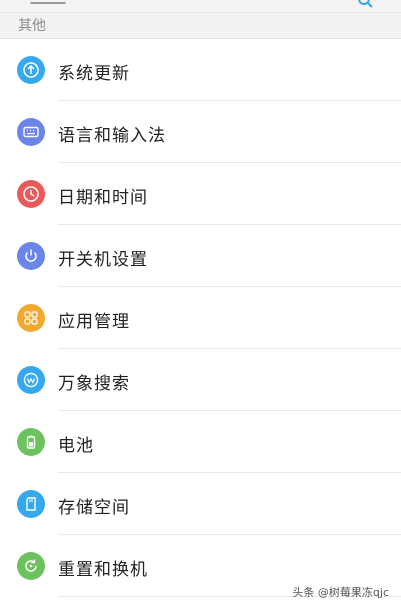 The height and width of the screenshot is (608, 401). Describe the element at coordinates (200, 504) in the screenshot. I see `settings-item-storage: 存储空间` at that location.